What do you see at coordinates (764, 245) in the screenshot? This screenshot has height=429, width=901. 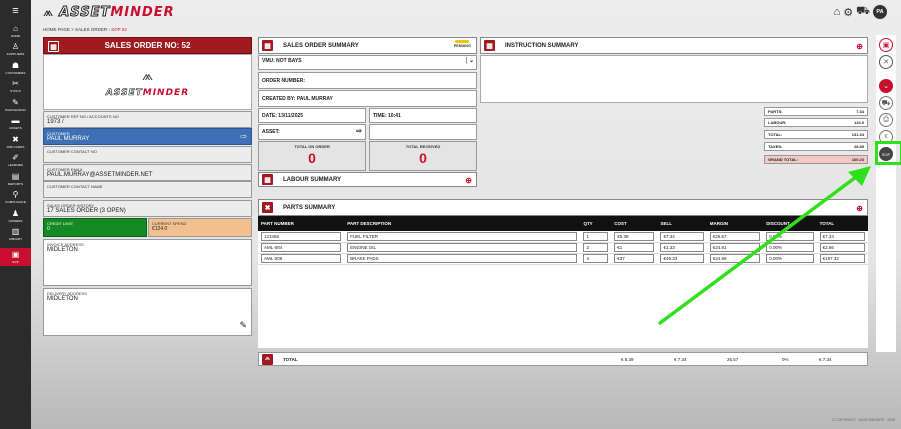 I see `pointer-arrow` at bounding box center [764, 245].